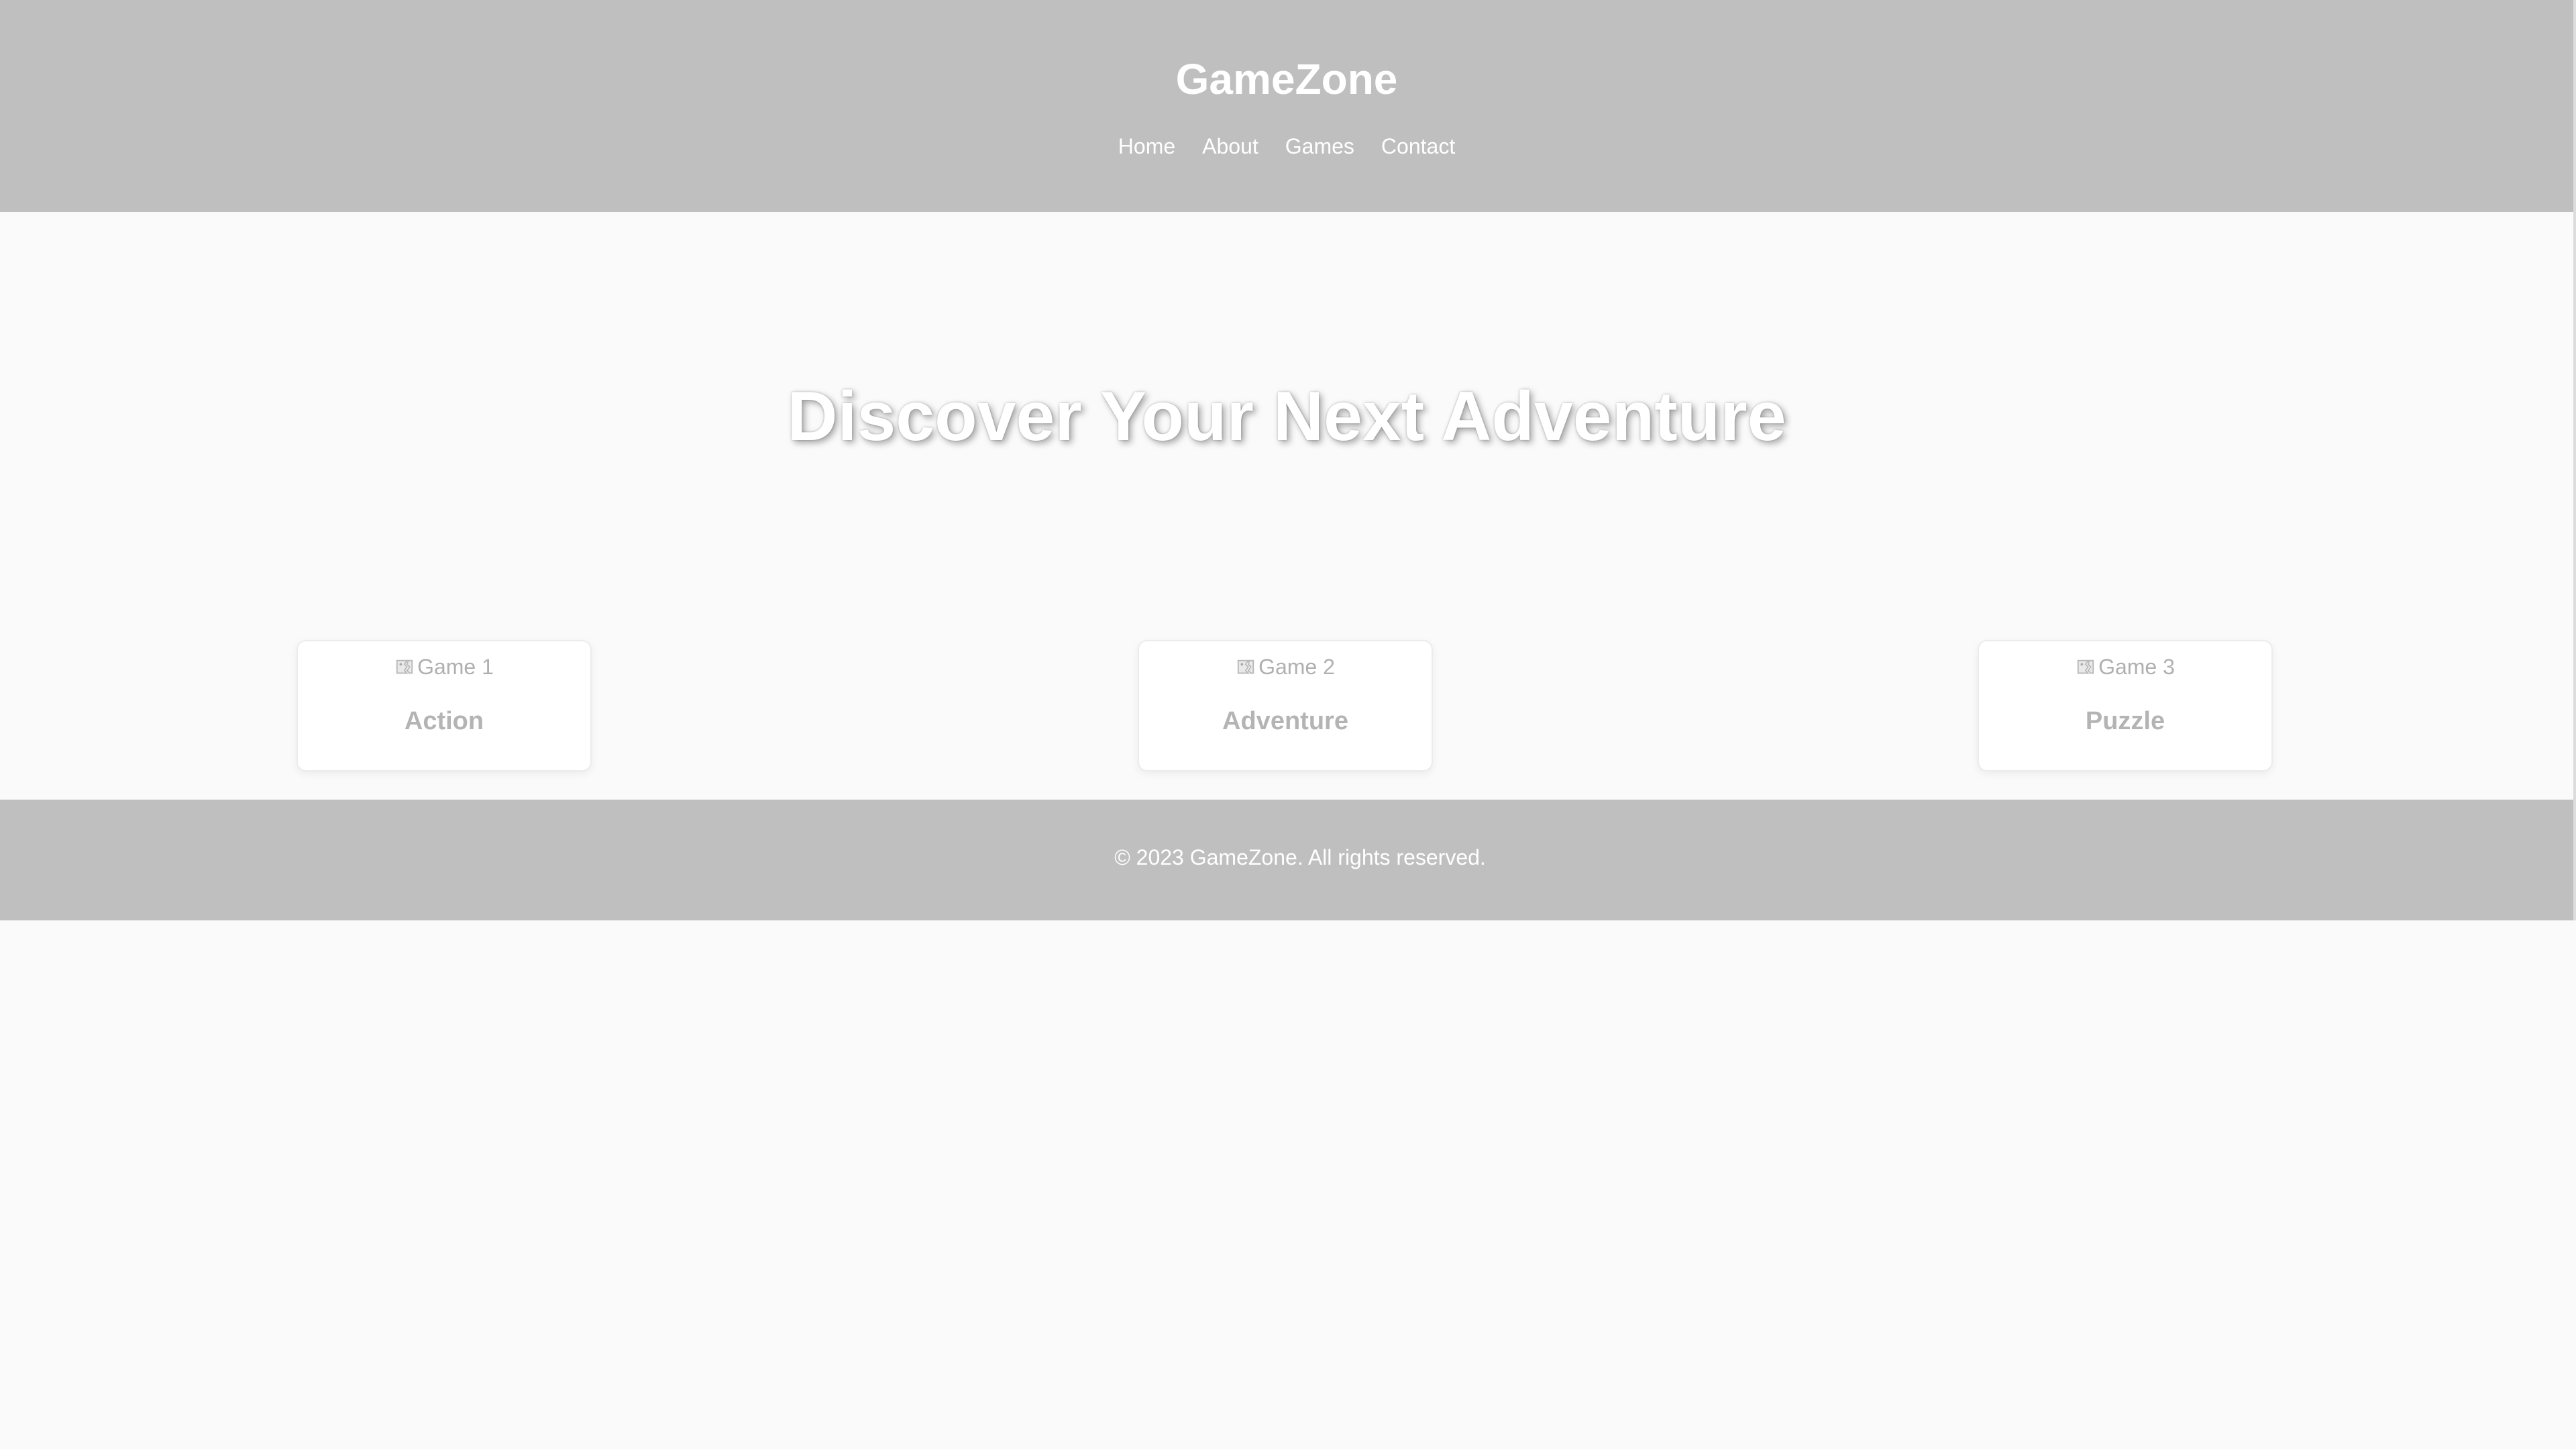 This screenshot has height=1449, width=2576. I want to click on game-card-adventure: Game 2 Adventure, so click(1285, 705).